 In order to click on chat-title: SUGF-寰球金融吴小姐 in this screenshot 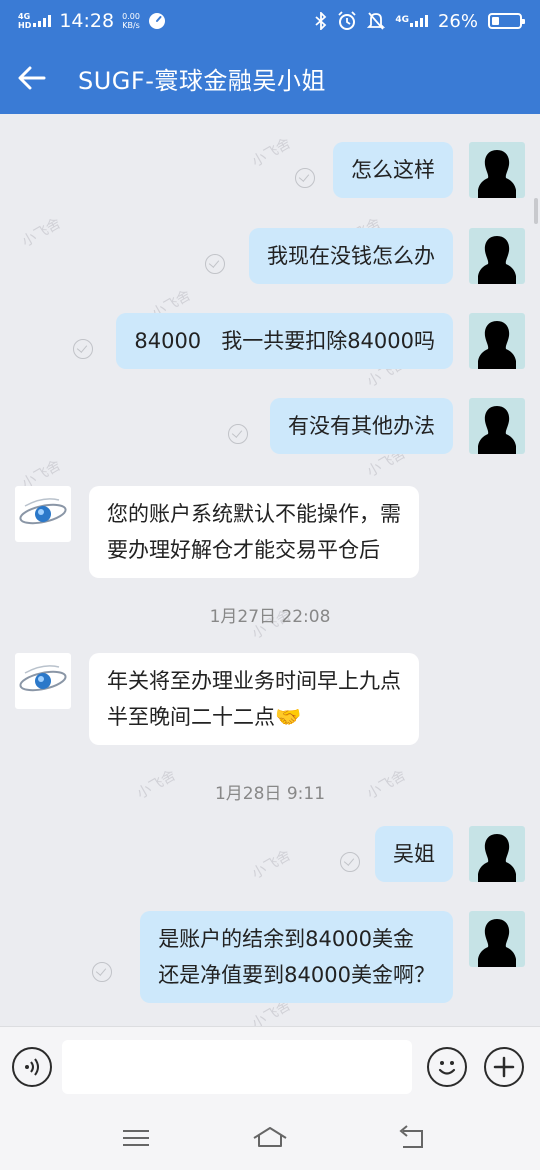, I will do `click(202, 80)`.